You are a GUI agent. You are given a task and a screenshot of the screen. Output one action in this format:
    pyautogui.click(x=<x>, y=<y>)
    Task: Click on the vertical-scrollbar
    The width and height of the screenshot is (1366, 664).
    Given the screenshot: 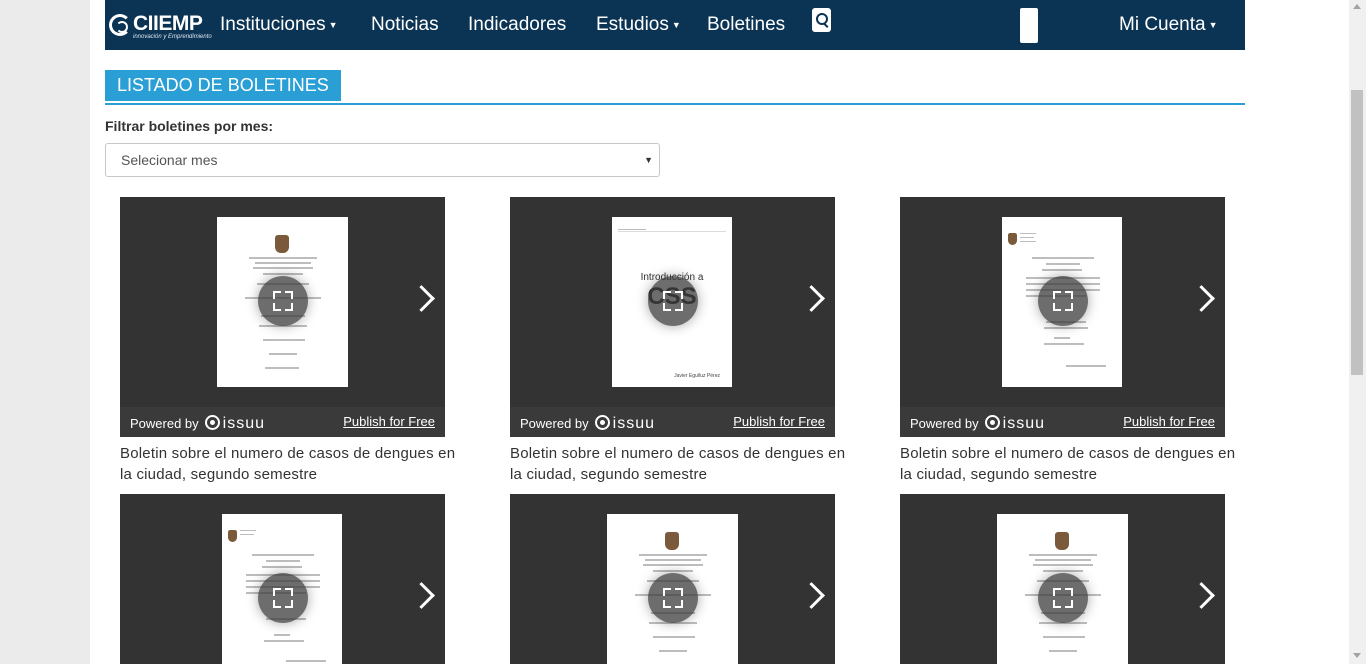 What is the action you would take?
    pyautogui.click(x=1357, y=332)
    